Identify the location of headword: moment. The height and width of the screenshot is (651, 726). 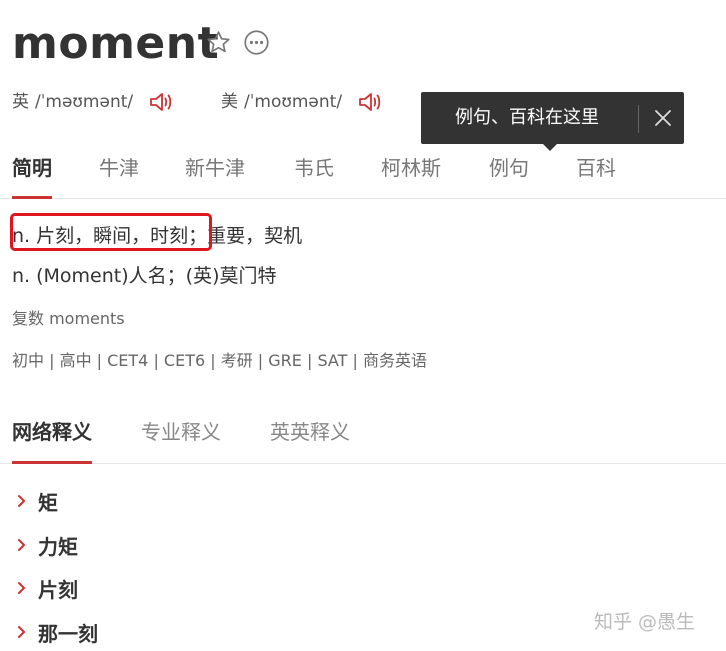
(116, 43).